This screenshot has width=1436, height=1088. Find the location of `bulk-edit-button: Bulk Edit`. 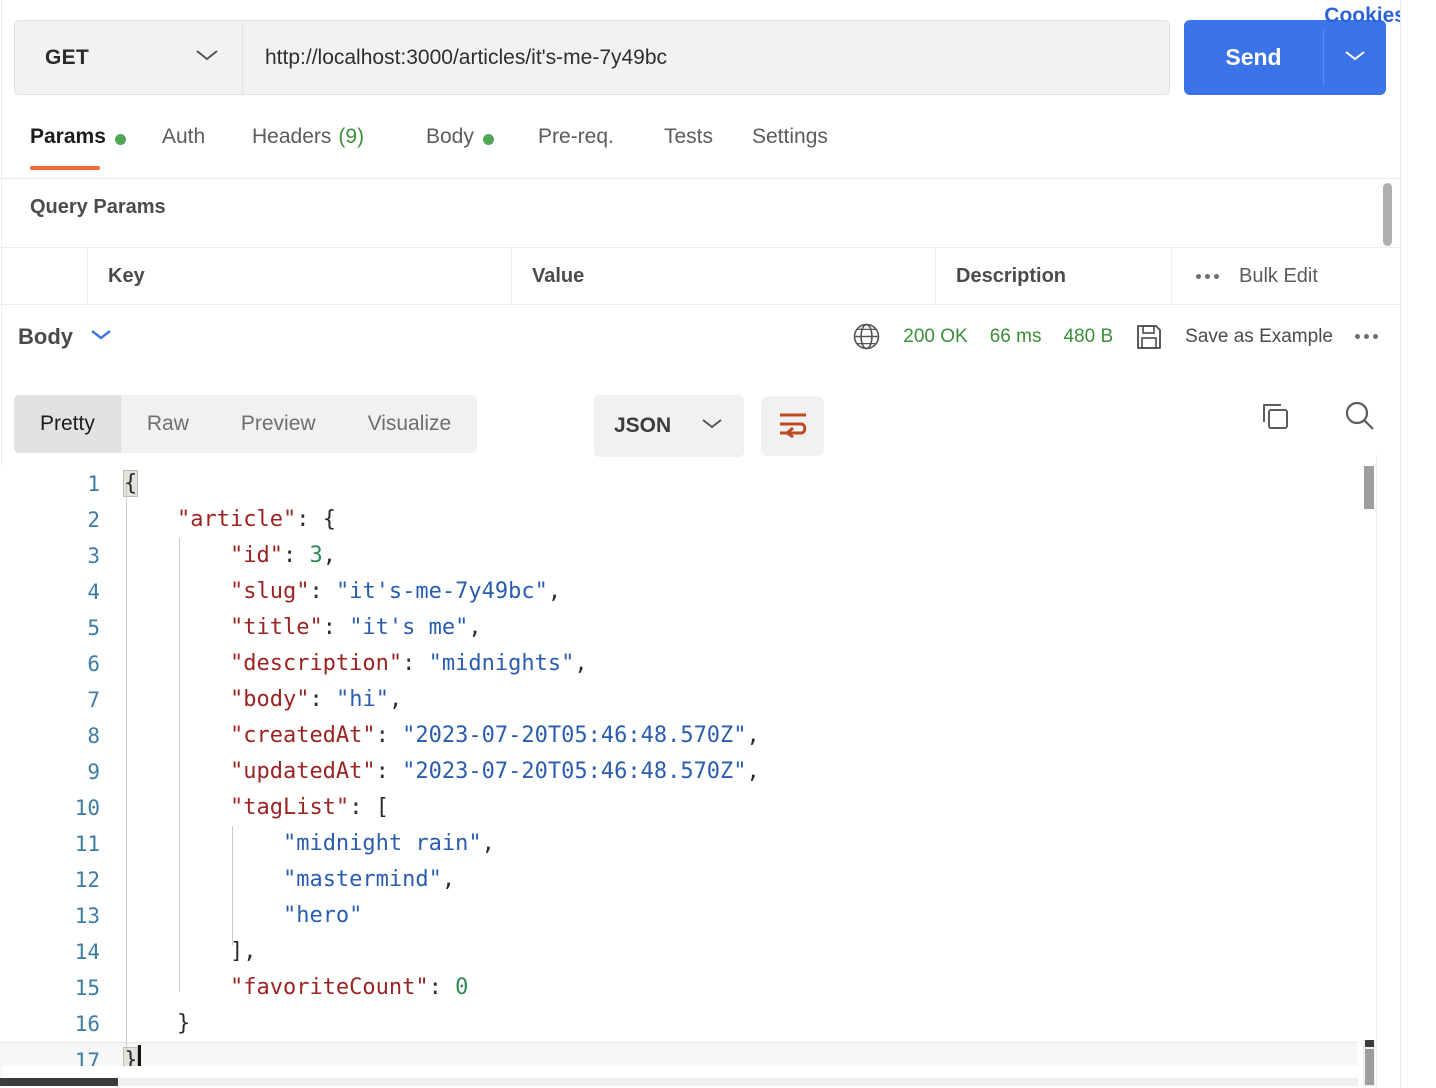

bulk-edit-button: Bulk Edit is located at coordinates (1278, 276).